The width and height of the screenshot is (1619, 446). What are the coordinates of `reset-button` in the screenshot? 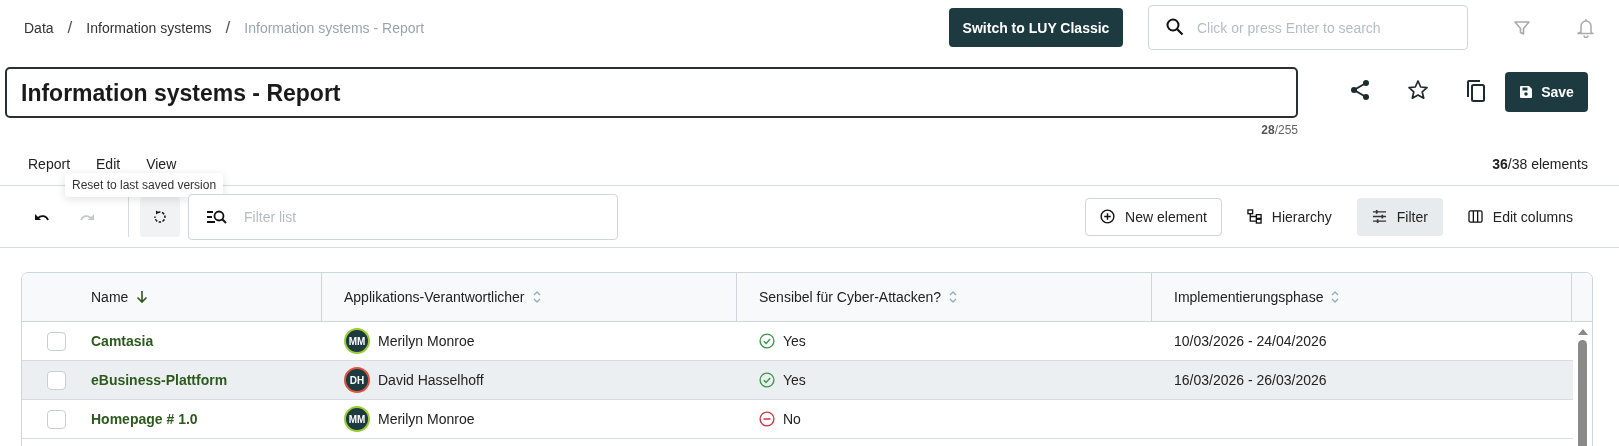 It's located at (160, 216).